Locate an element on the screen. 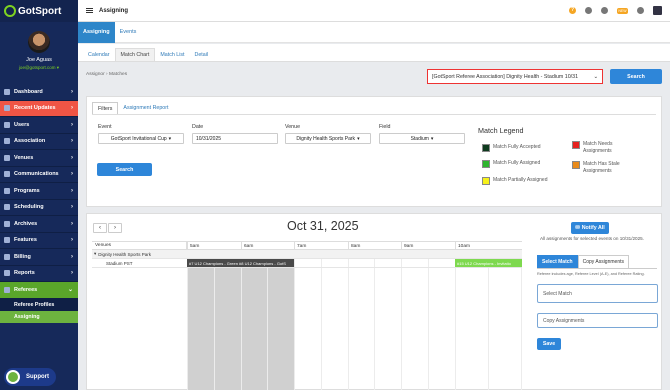  legend-label: Match Has Stale Assignments is located at coordinates (601, 167).